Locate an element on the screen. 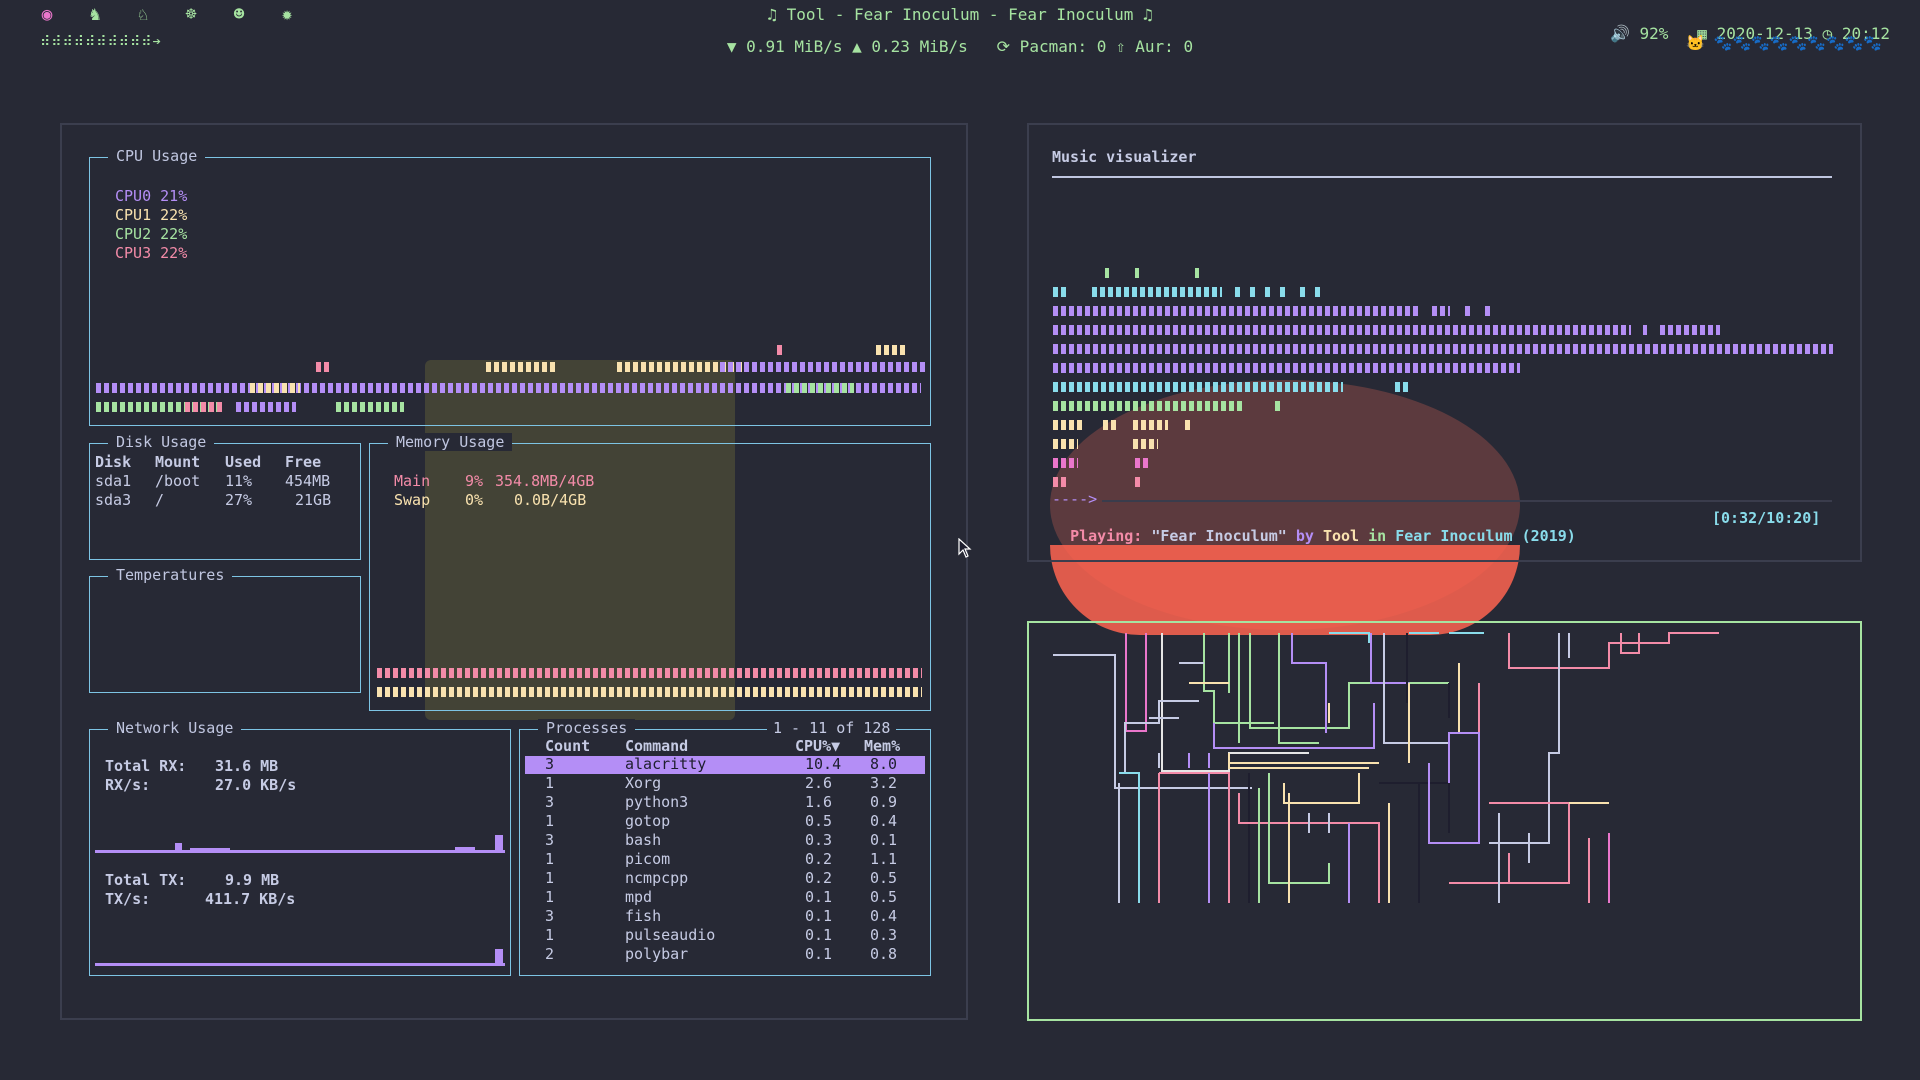 This screenshot has height=1080, width=1920. cpu0-label: CPU0 21% is located at coordinates (151, 196).